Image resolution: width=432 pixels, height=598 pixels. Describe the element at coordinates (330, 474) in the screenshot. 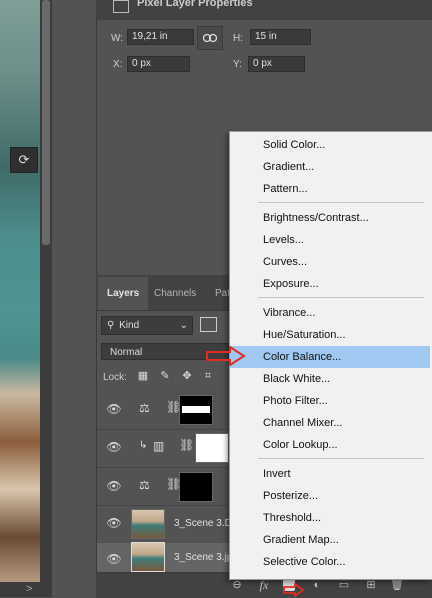

I see `menu-item-invert: Invert` at that location.